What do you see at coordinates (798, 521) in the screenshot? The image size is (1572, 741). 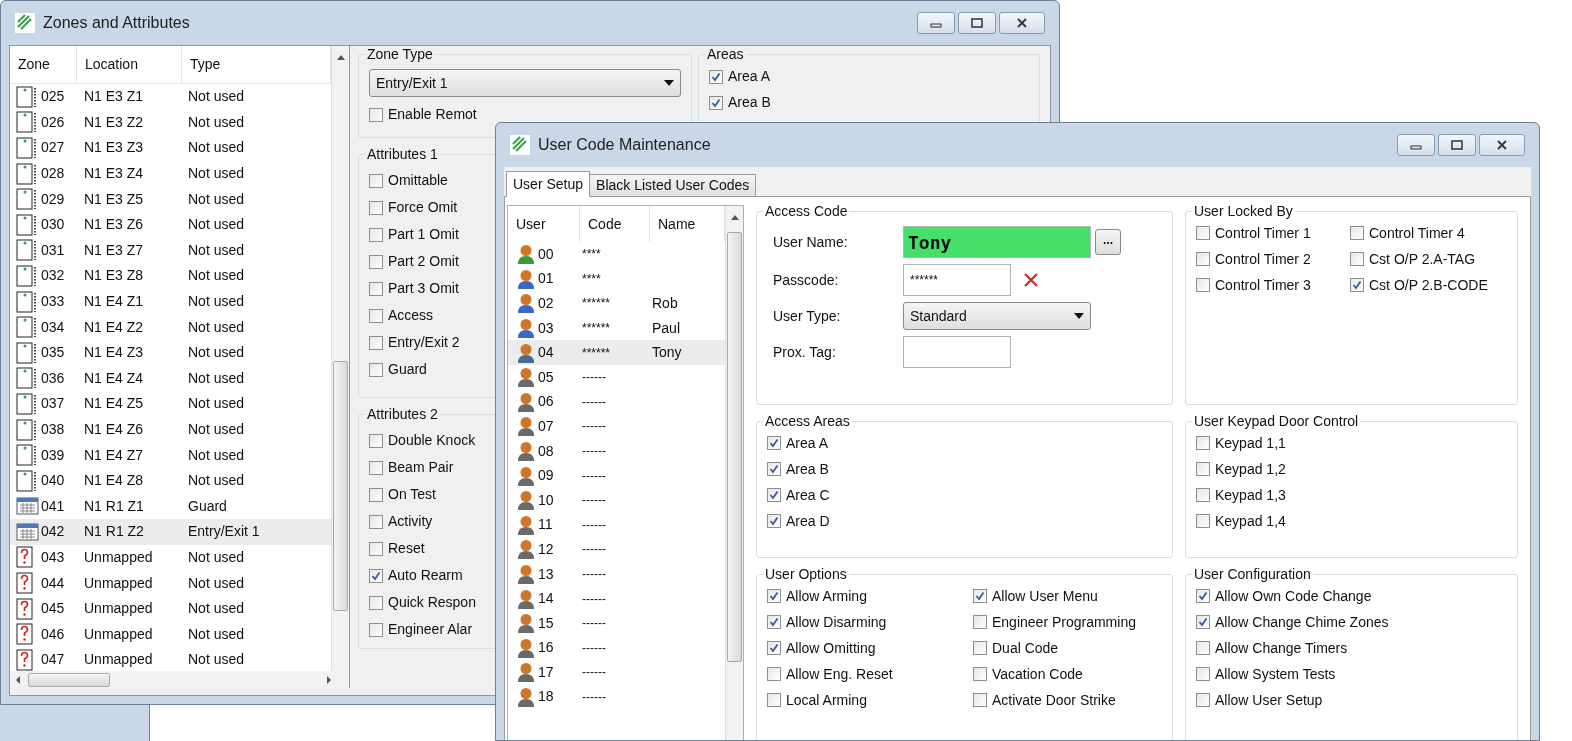 I see `checkbox: Area D` at bounding box center [798, 521].